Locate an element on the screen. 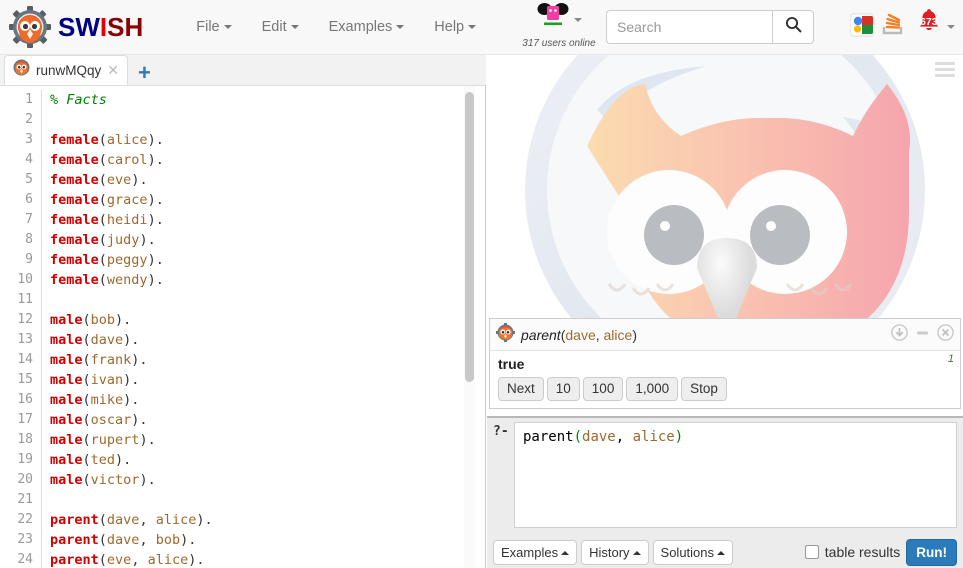 The image size is (963, 568). examples-dropup-button: Examples is located at coordinates (535, 552).